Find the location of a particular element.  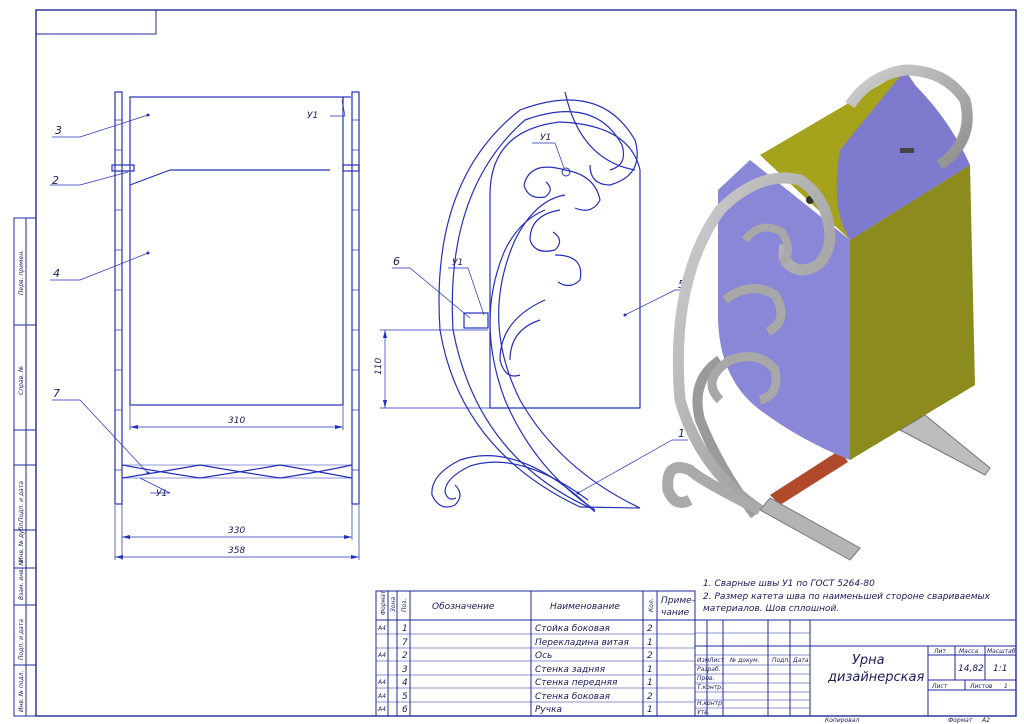

svg-text: Ось is located at coordinates (543, 656).